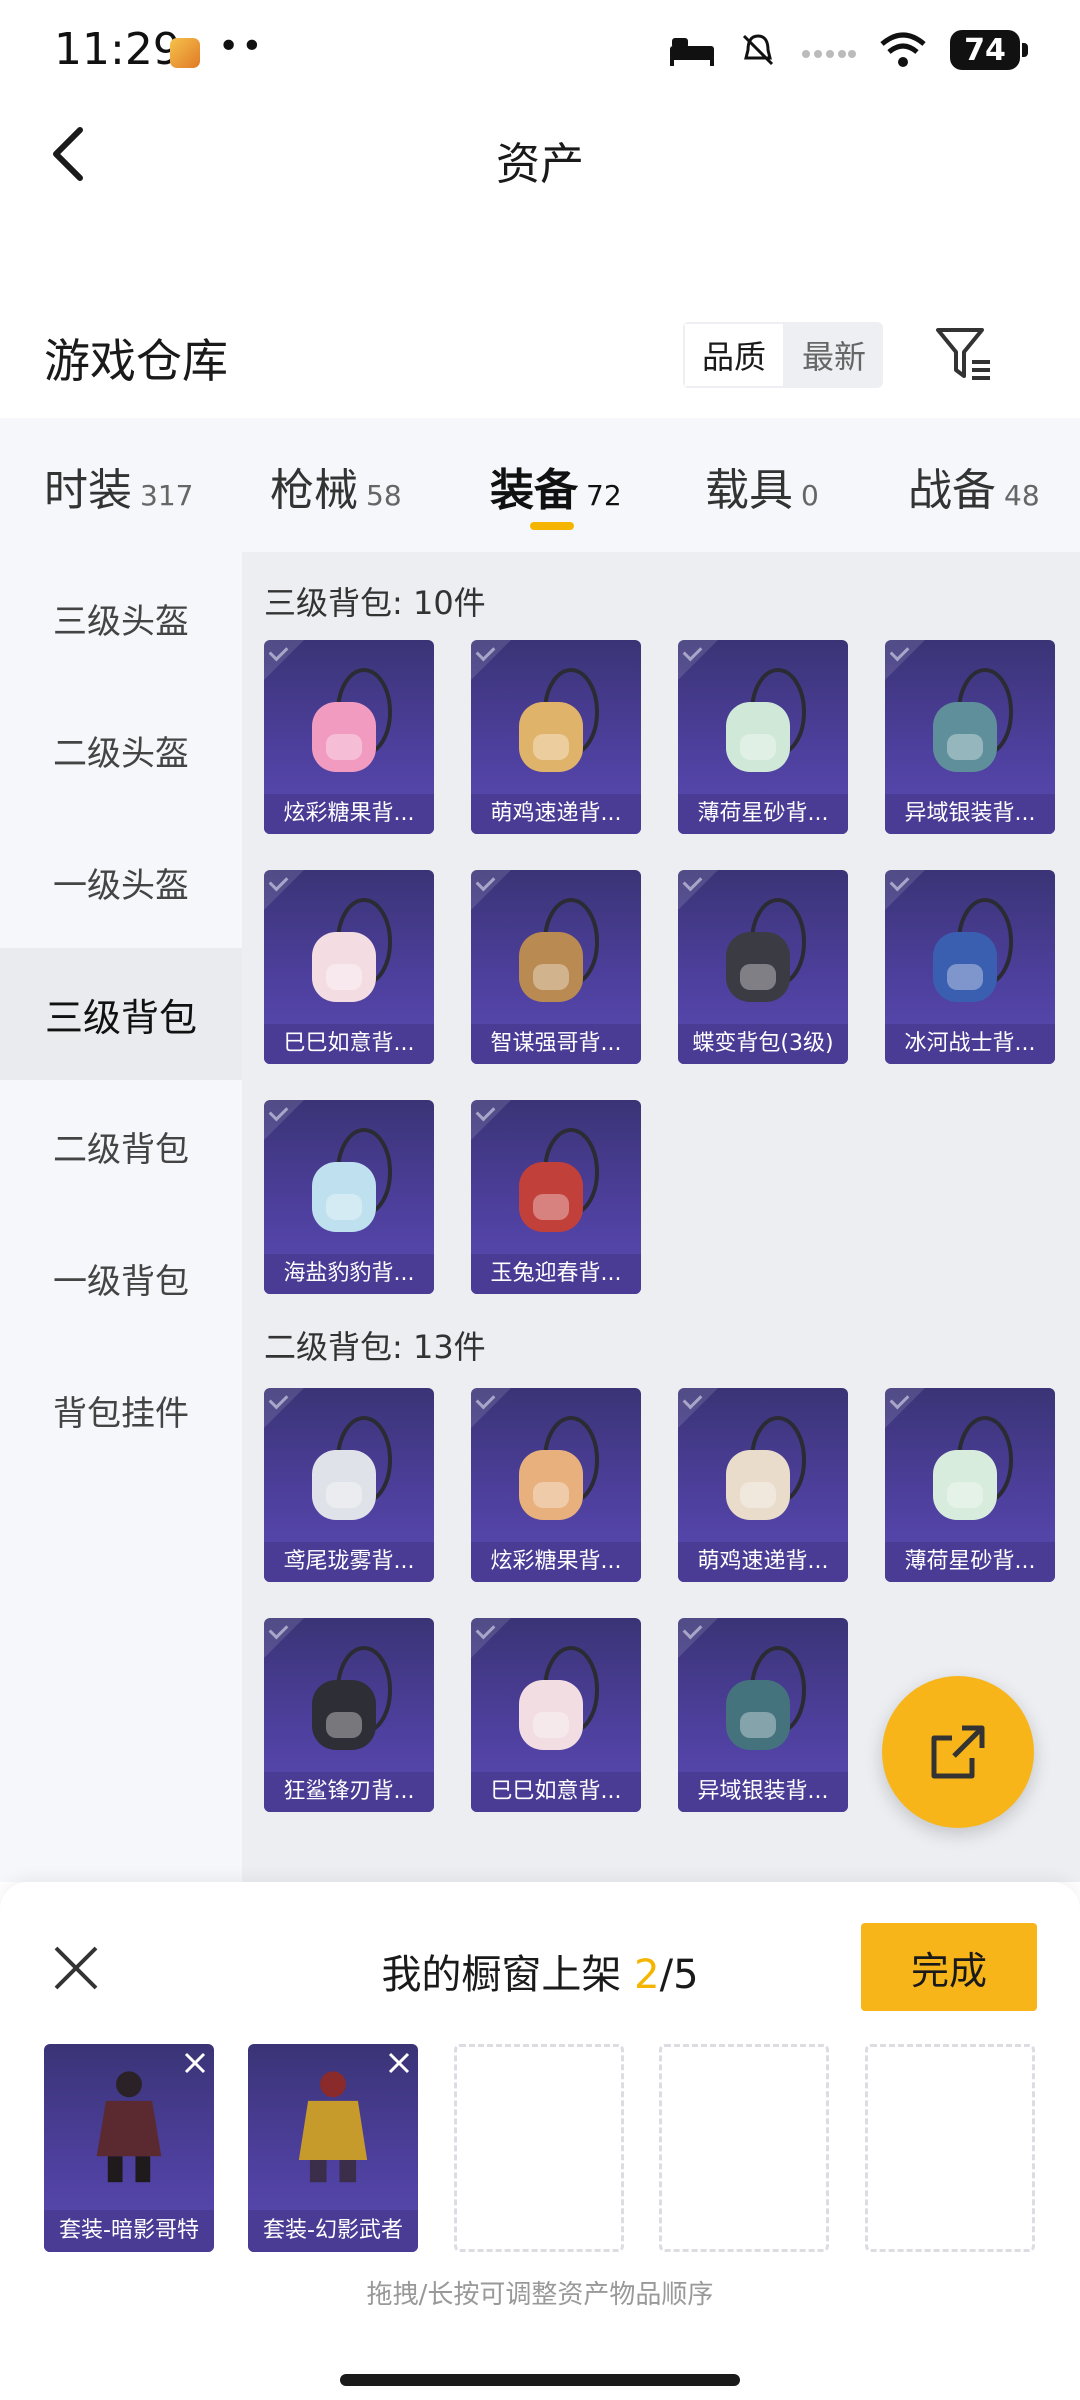 The width and height of the screenshot is (1080, 2400). What do you see at coordinates (121, 1014) in the screenshot?
I see `sidebar-item-backpack-3: 三级背包` at bounding box center [121, 1014].